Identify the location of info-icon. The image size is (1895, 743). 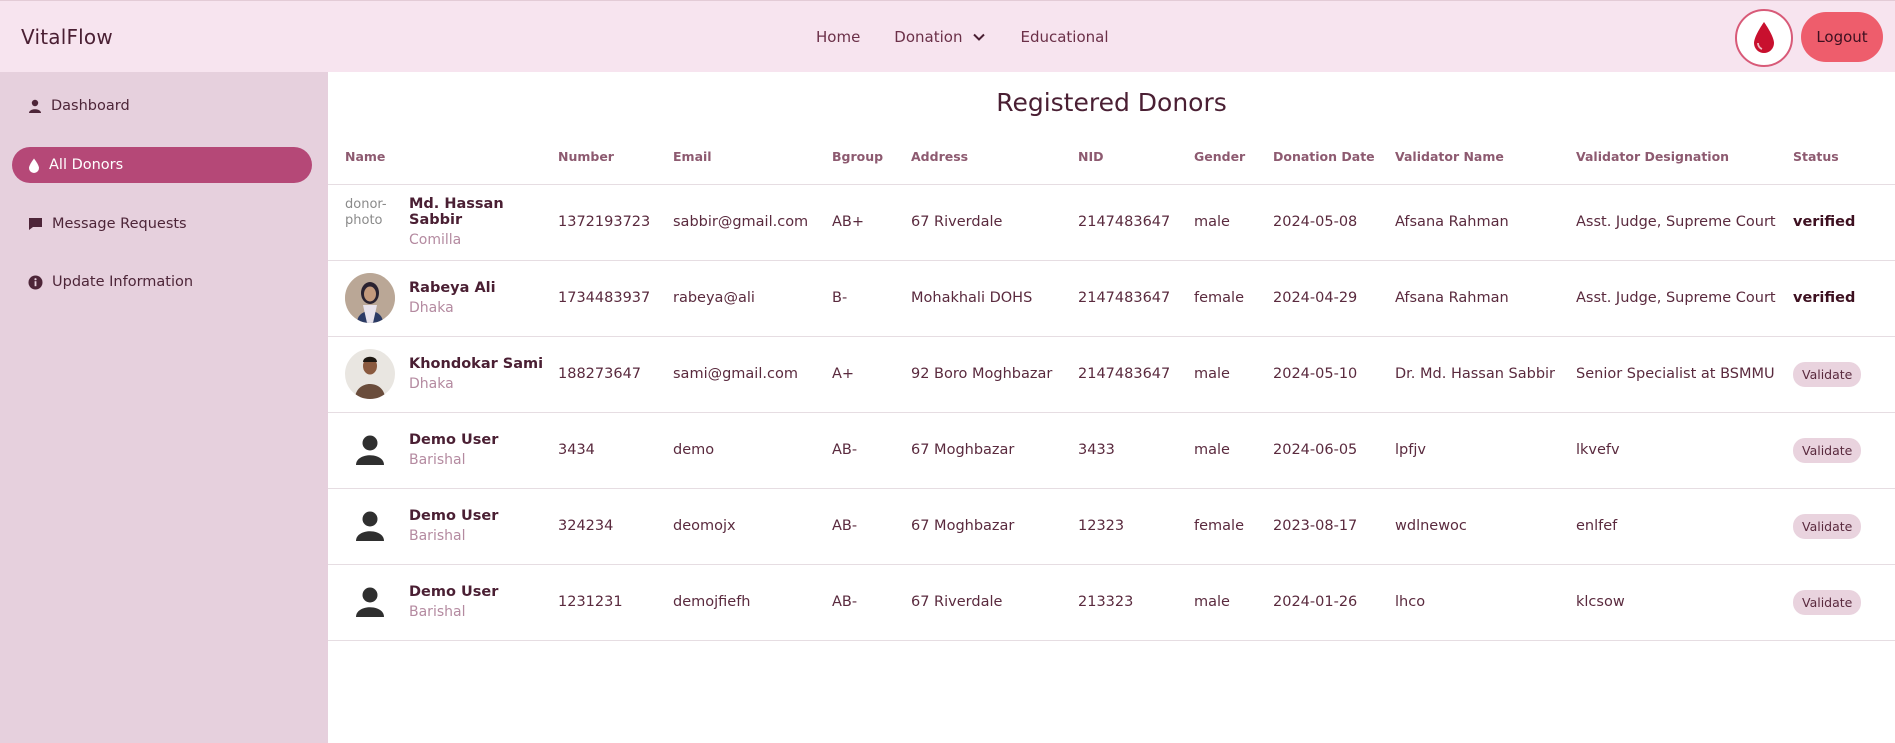
(35, 282).